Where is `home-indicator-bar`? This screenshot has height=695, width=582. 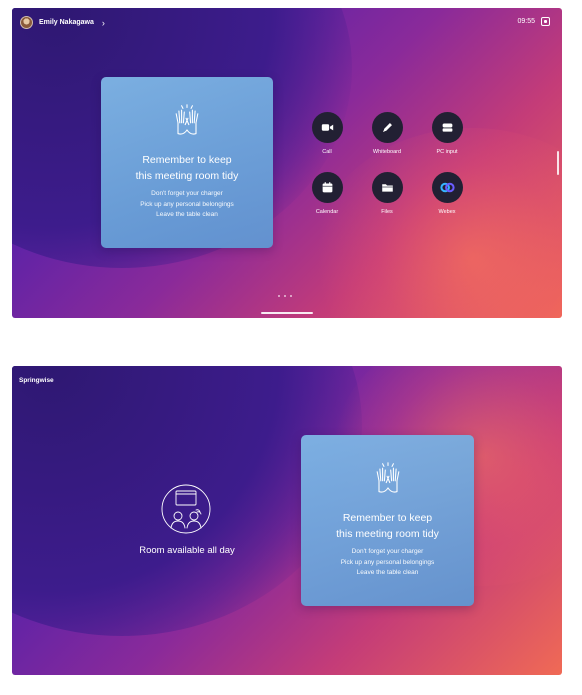
home-indicator-bar is located at coordinates (287, 313).